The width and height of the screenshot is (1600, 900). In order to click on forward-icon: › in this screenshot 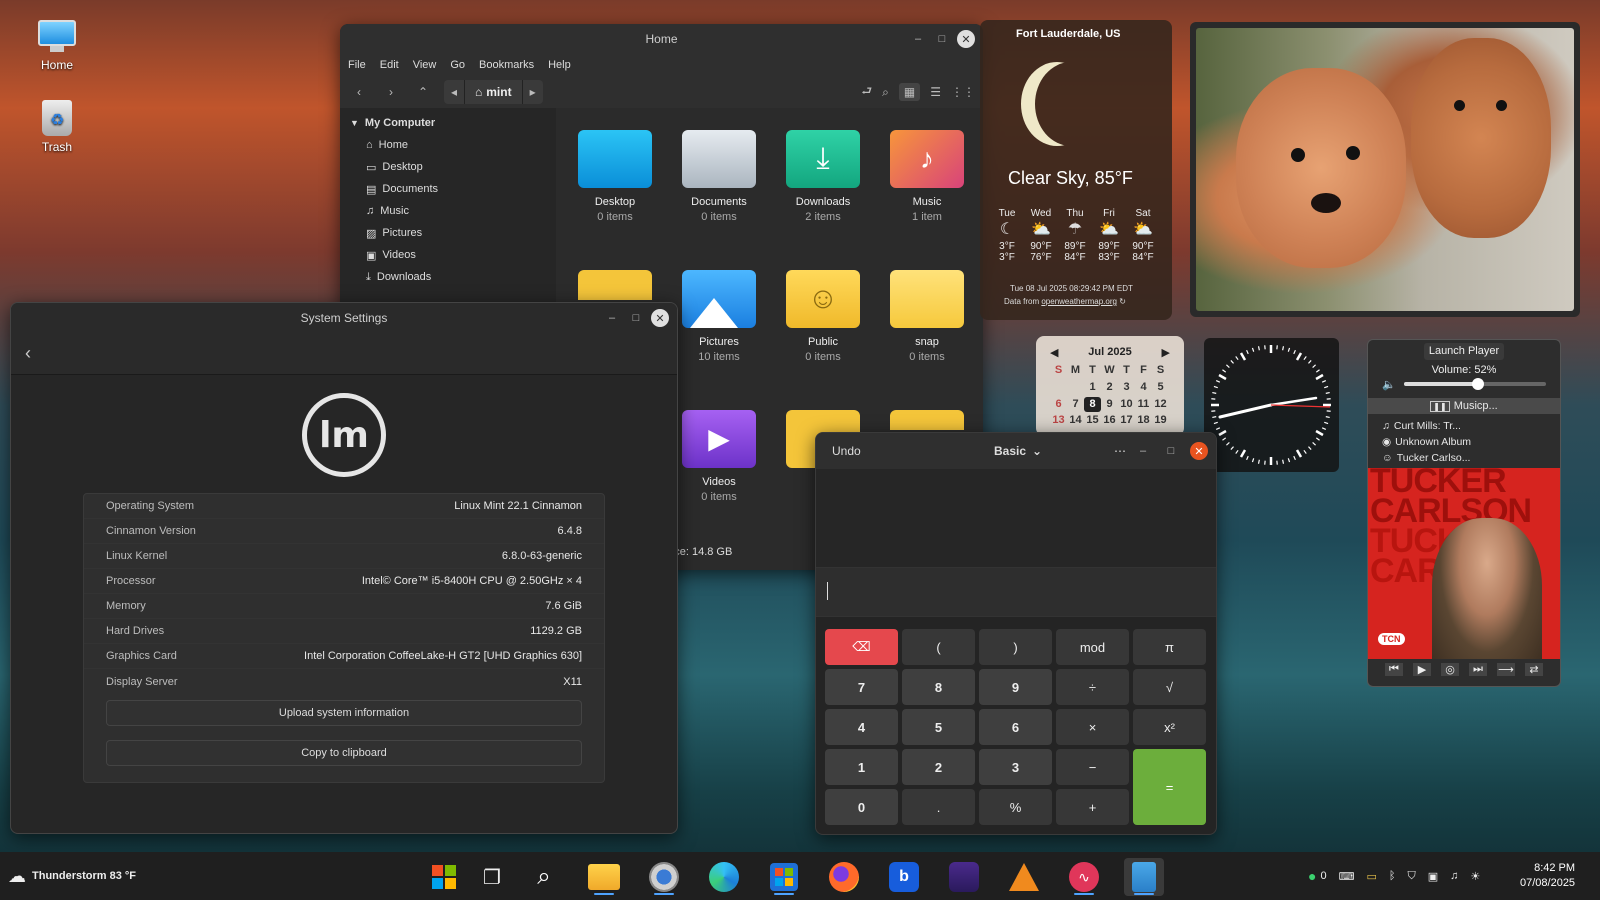, I will do `click(391, 92)`.